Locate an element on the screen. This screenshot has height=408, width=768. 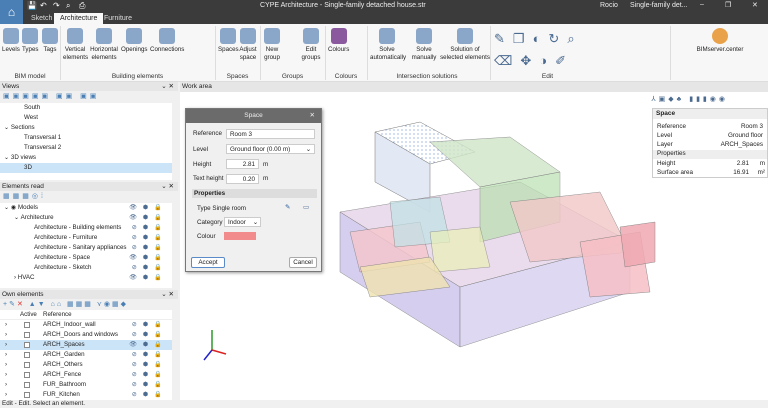
bimserver-button: BIMserver.center is located at coordinates (720, 41).